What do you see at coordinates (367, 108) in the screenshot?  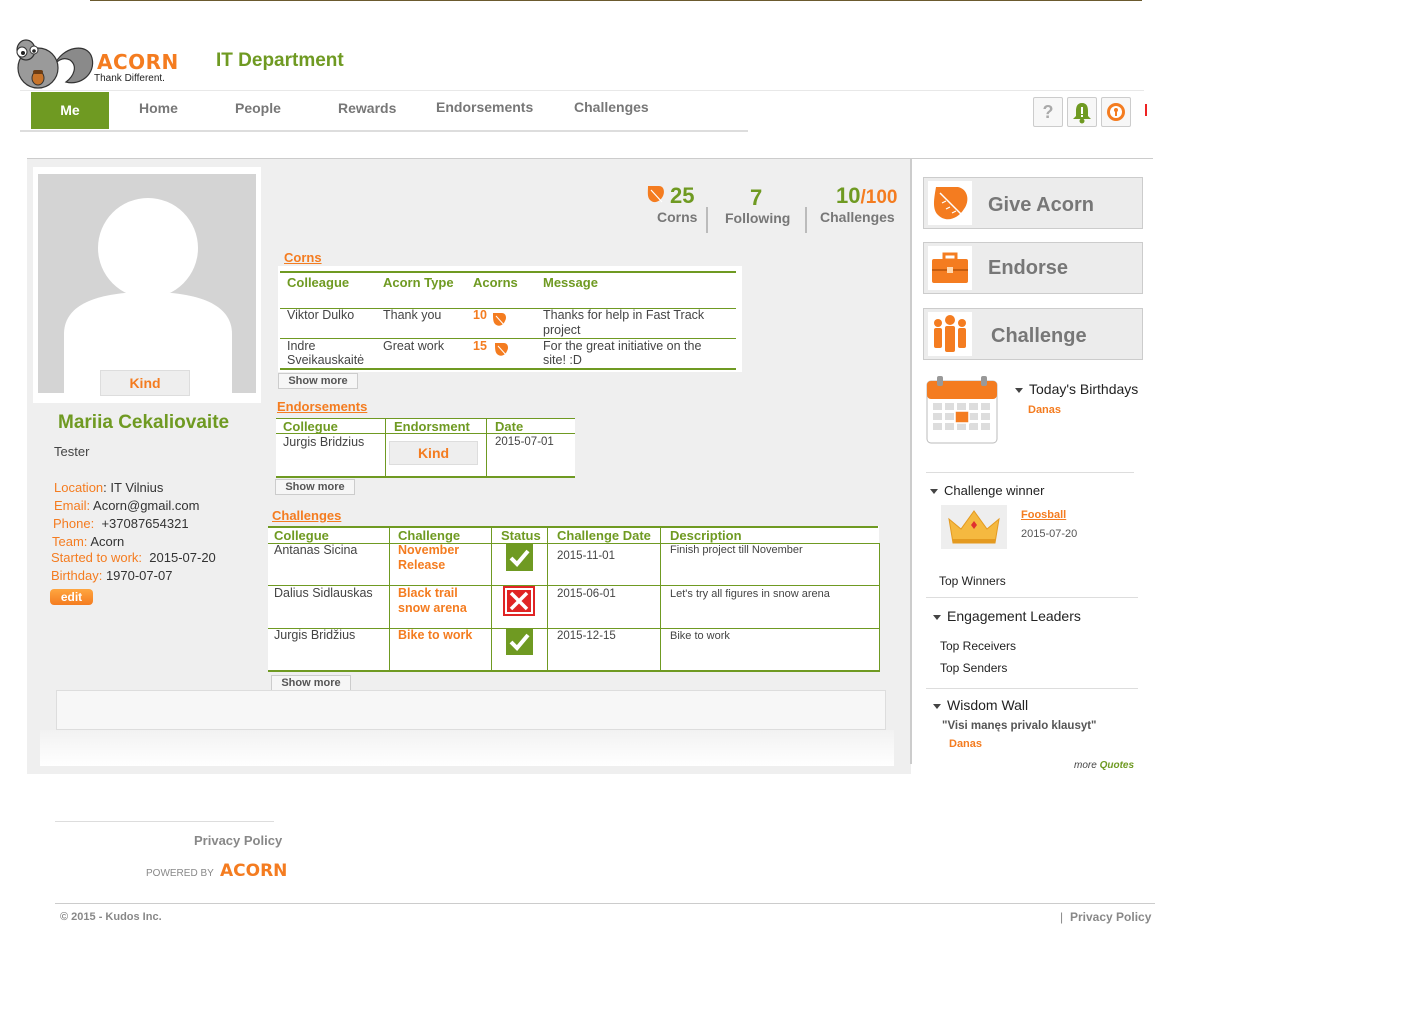 I see `nav-rewards: Rewards` at bounding box center [367, 108].